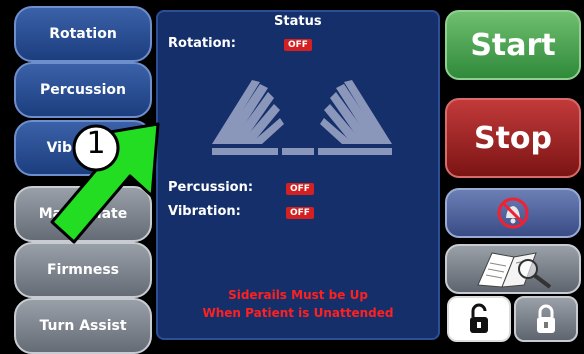 Image resolution: width=584 pixels, height=354 pixels. I want to click on status-title: Status, so click(298, 21).